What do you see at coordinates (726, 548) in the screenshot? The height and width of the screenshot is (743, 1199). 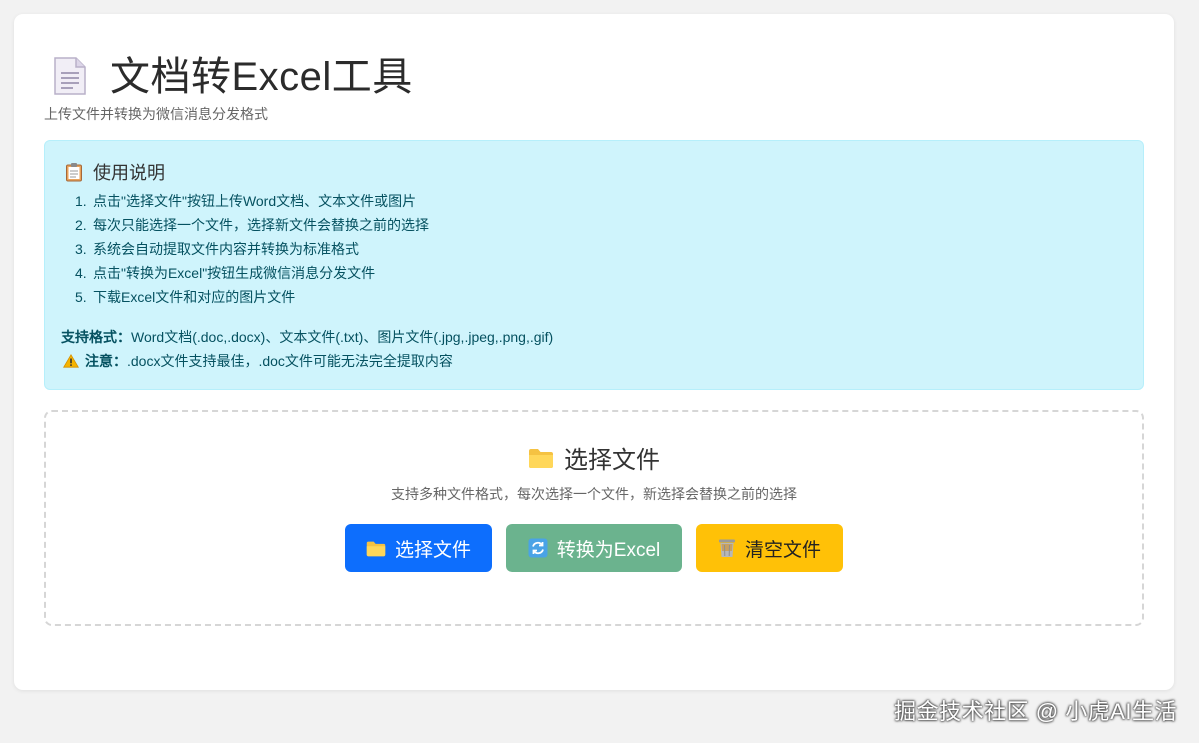 I see `wastebasket-icon` at bounding box center [726, 548].